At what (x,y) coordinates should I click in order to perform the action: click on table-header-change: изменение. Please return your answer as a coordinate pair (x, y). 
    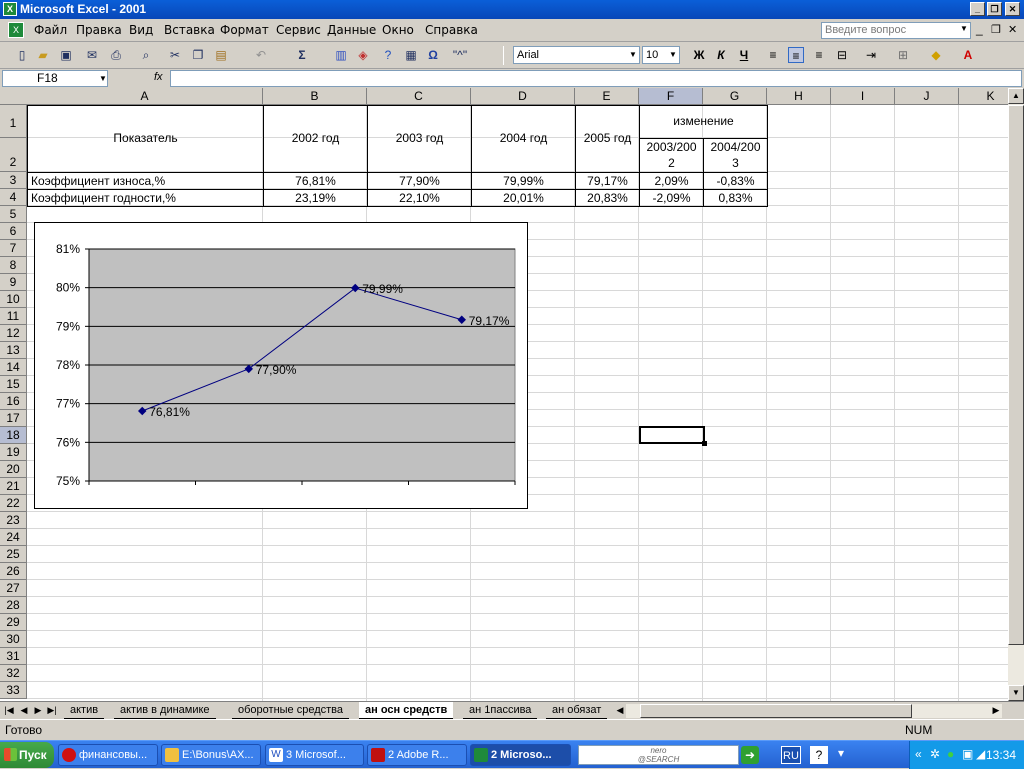
    Looking at the image, I should click on (703, 121).